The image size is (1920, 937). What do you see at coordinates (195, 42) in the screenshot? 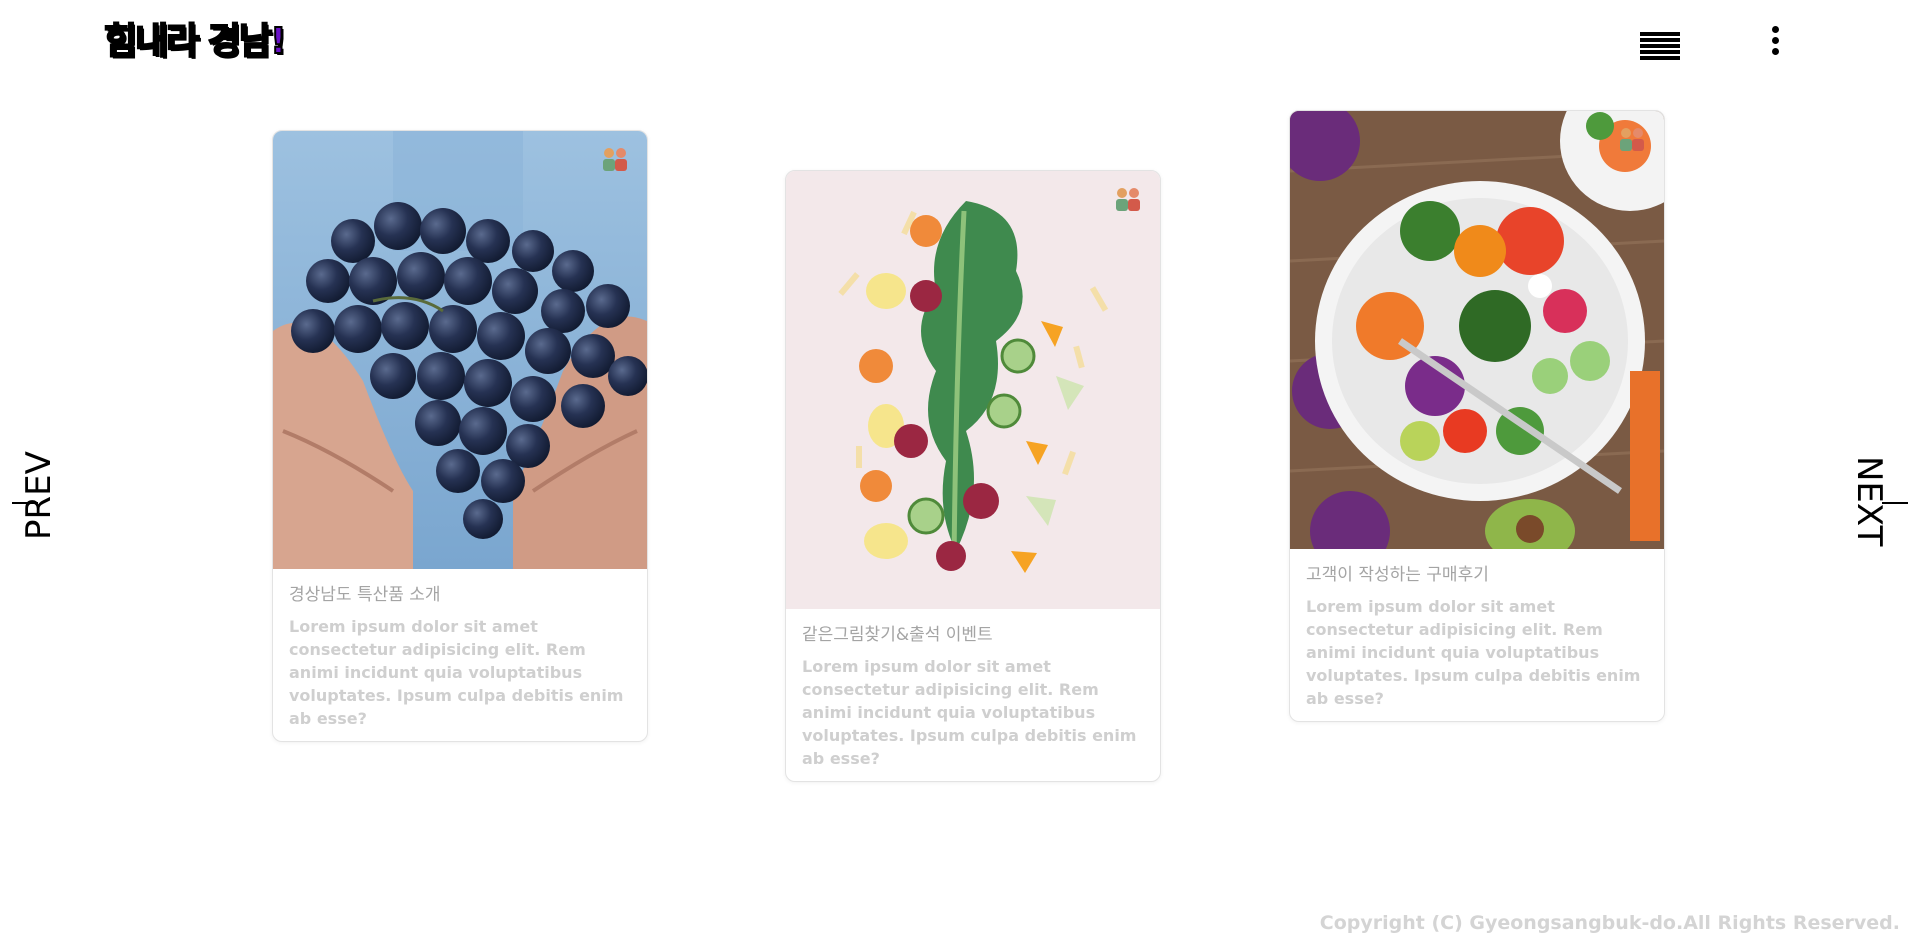
I see `site-logo: 힘내라 경남!` at bounding box center [195, 42].